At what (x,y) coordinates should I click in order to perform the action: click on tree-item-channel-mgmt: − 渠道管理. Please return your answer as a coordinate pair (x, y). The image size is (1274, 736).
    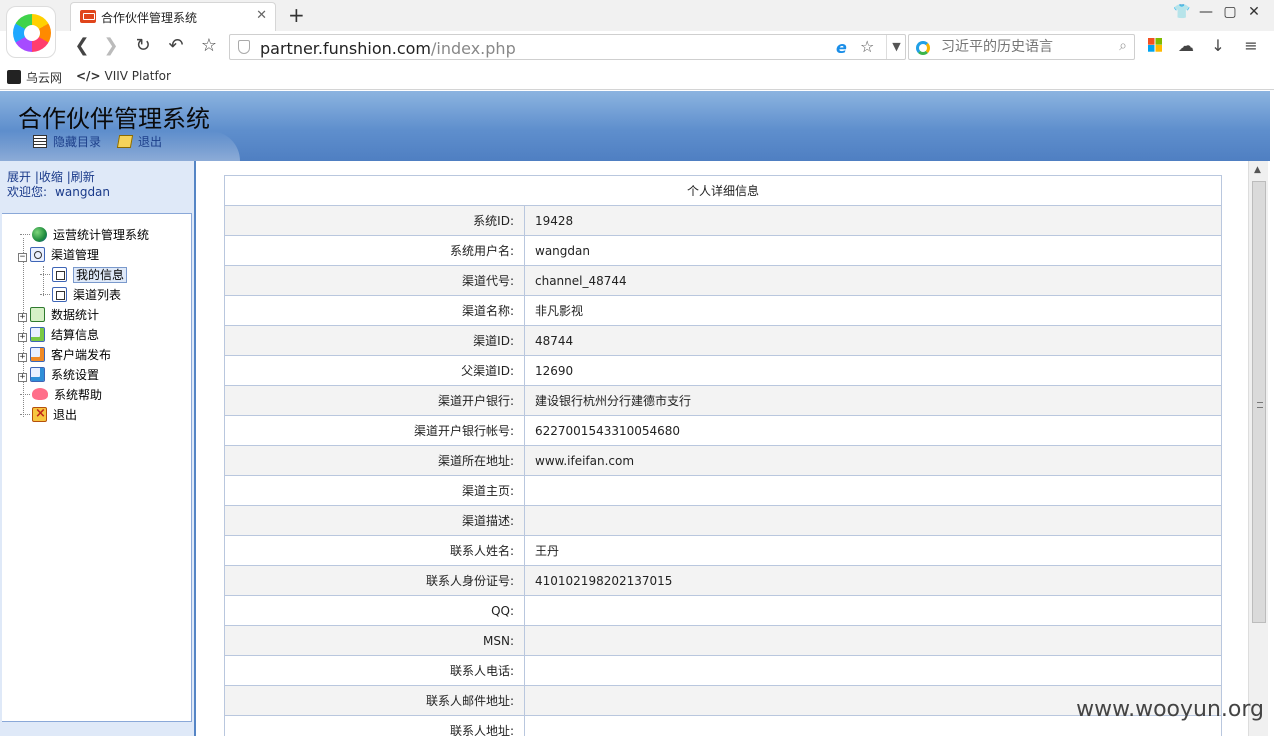
    Looking at the image, I should click on (58, 255).